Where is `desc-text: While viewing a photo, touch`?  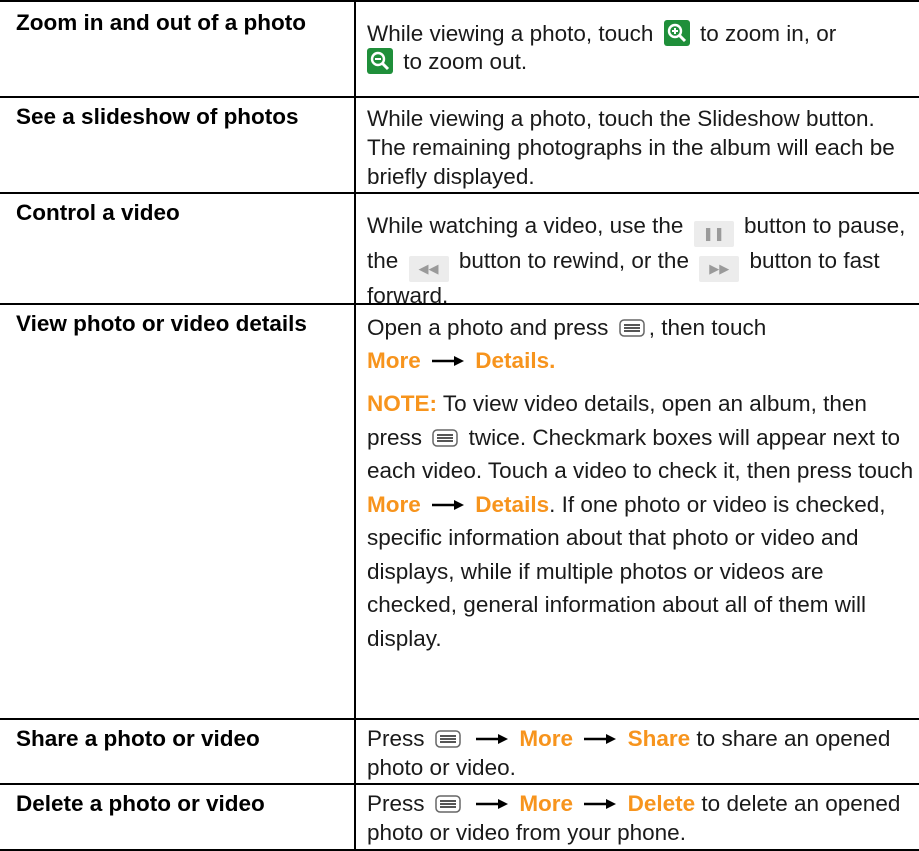
desc-text: While viewing a photo, touch is located at coordinates (510, 33).